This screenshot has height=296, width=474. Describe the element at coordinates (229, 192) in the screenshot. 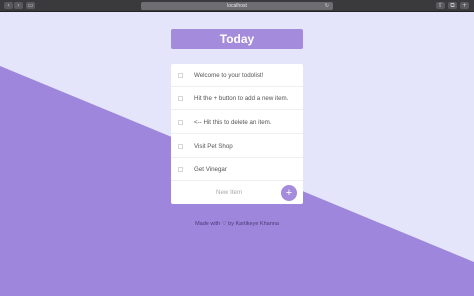

I see `new-item-placeholder: New Item` at that location.